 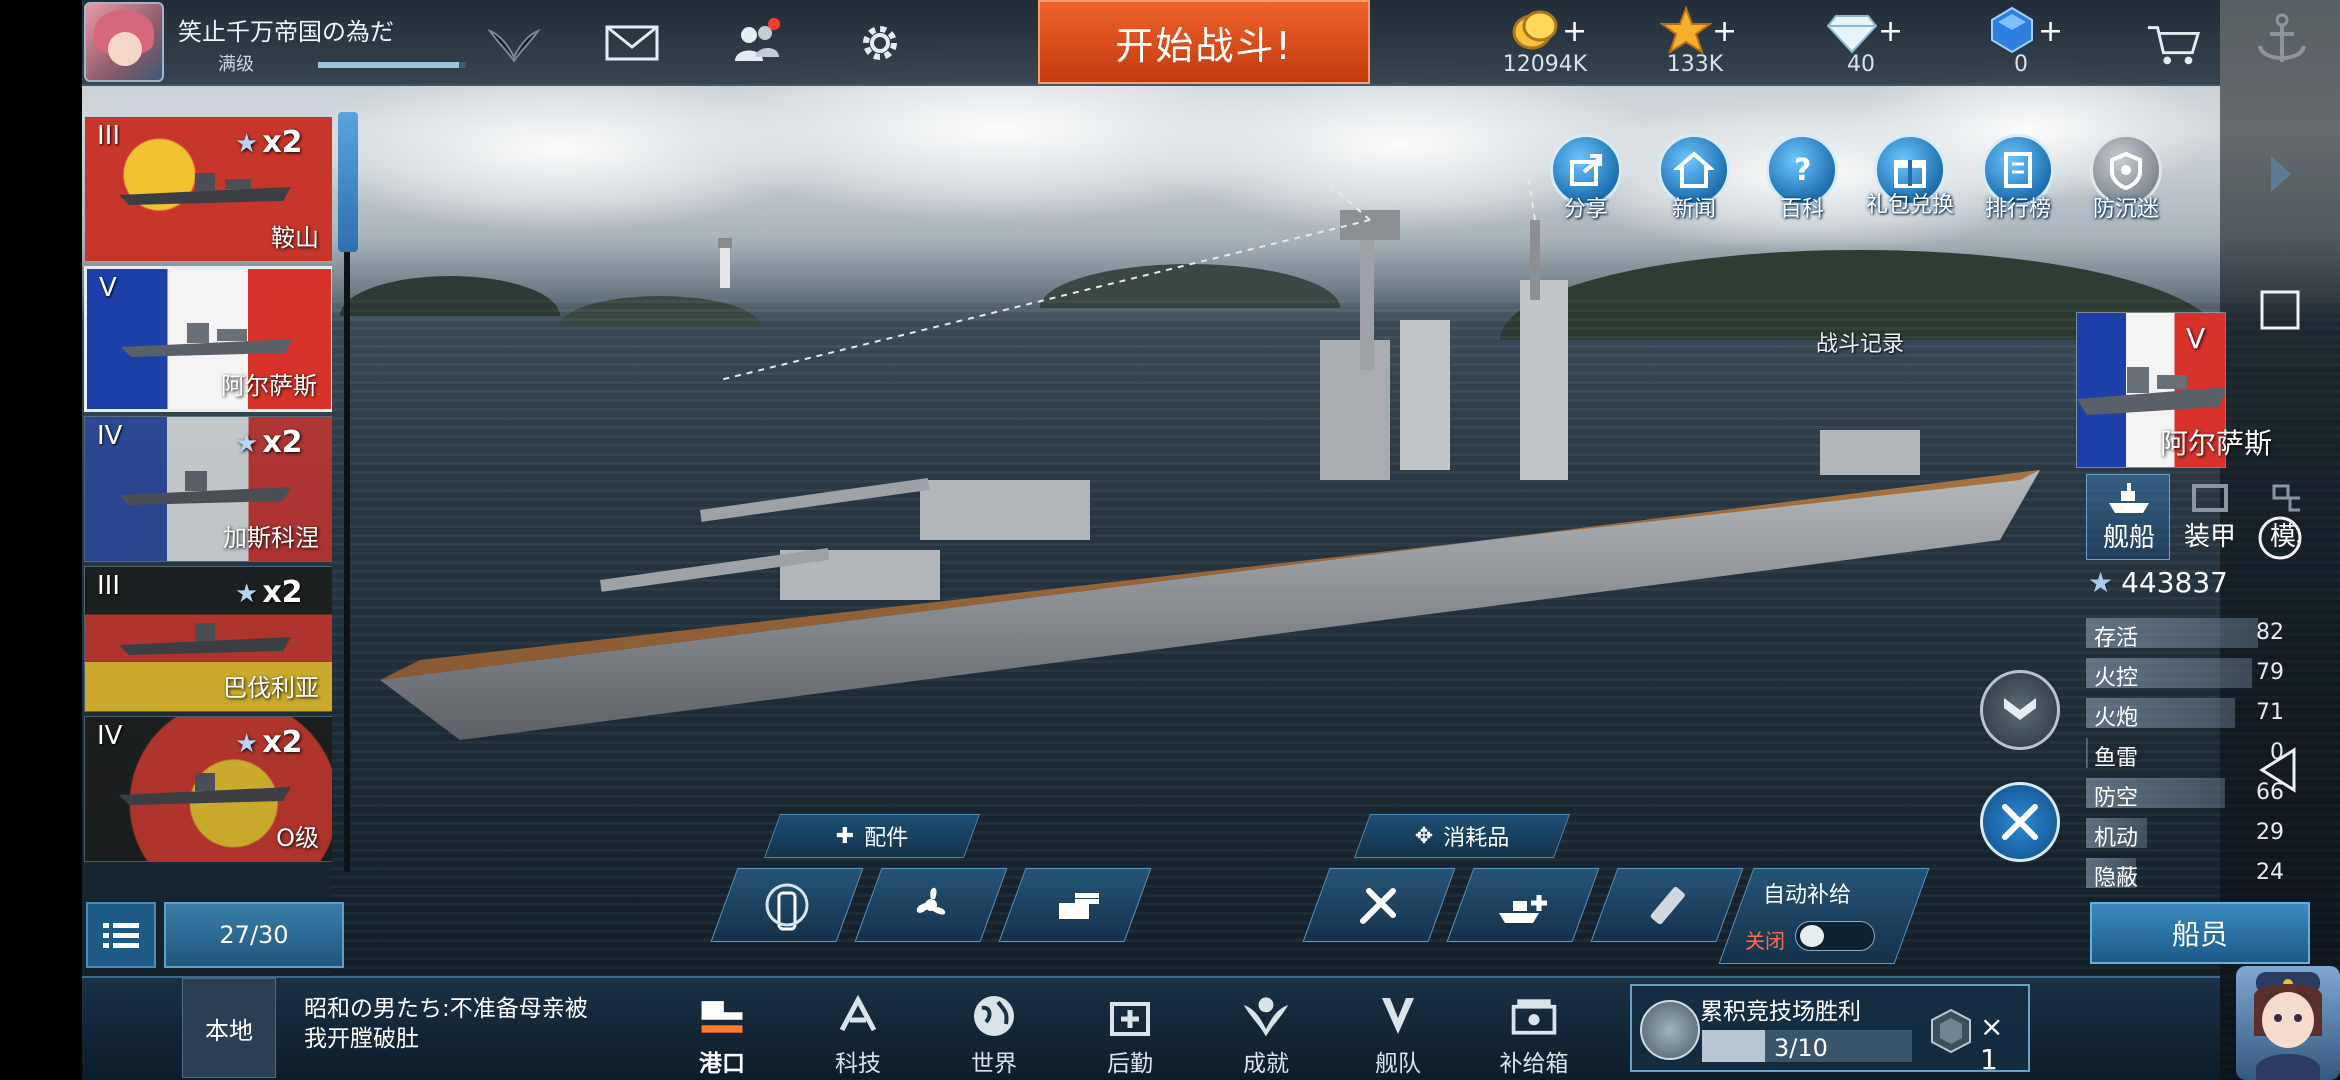 What do you see at coordinates (2280, 174) in the screenshot?
I see `expand-arrow-icon` at bounding box center [2280, 174].